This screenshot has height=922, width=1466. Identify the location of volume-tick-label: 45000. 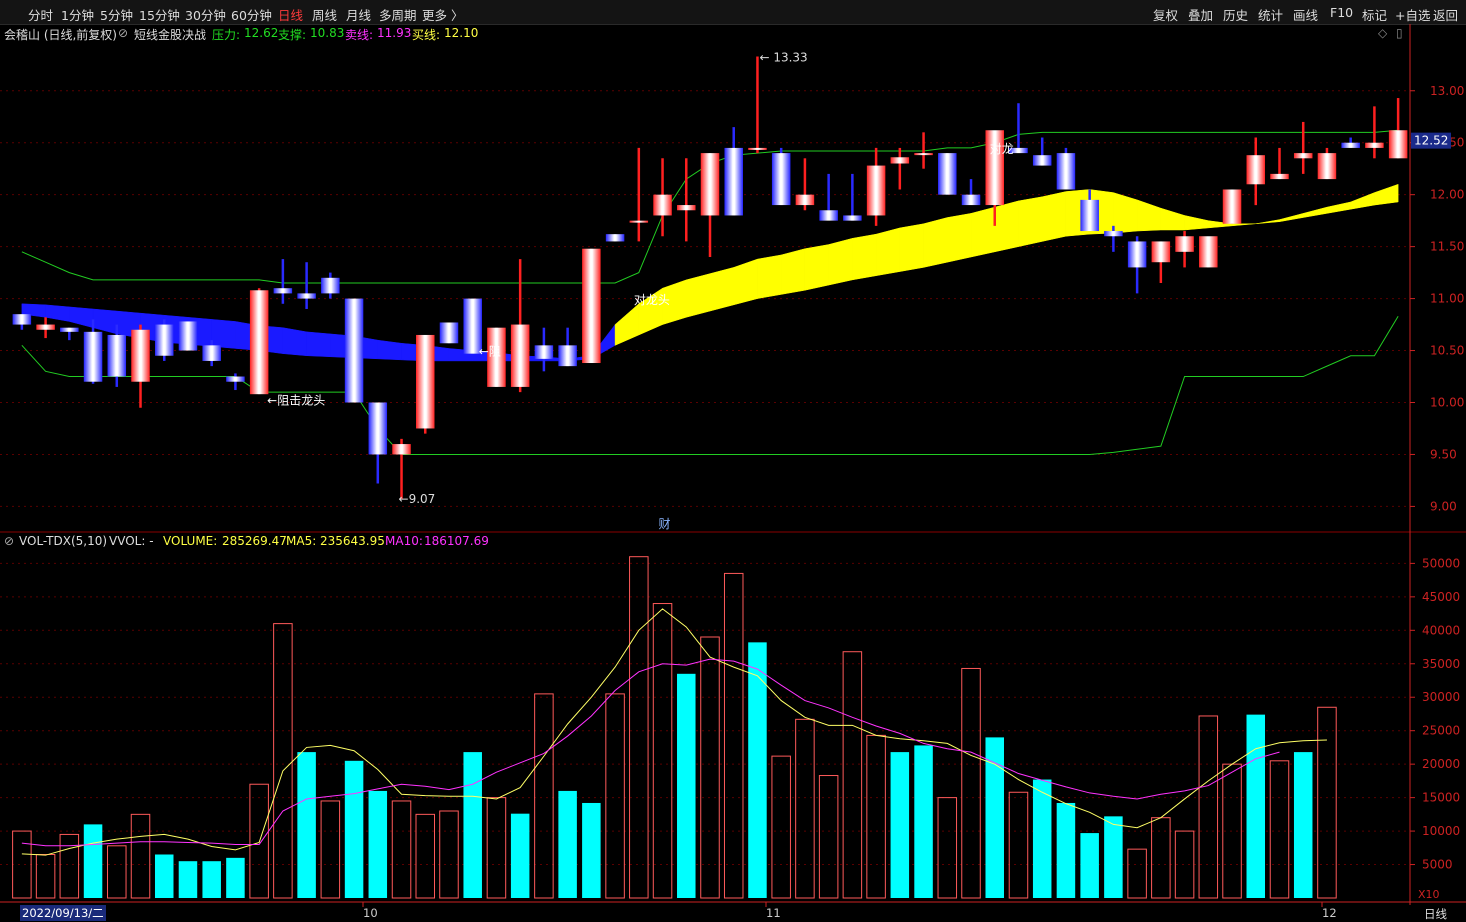
(1441, 597).